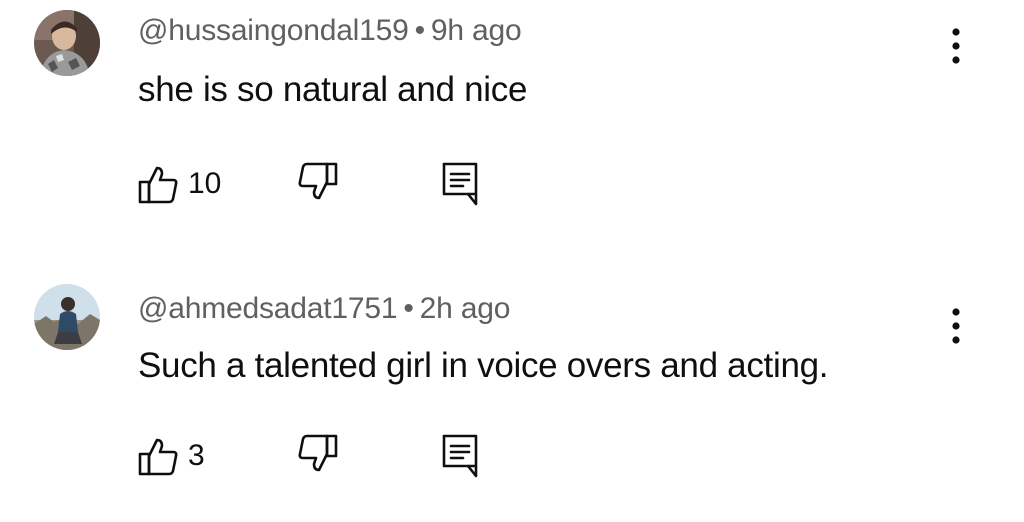  Describe the element at coordinates (476, 30) in the screenshot. I see `comment-time: 9h ago` at that location.